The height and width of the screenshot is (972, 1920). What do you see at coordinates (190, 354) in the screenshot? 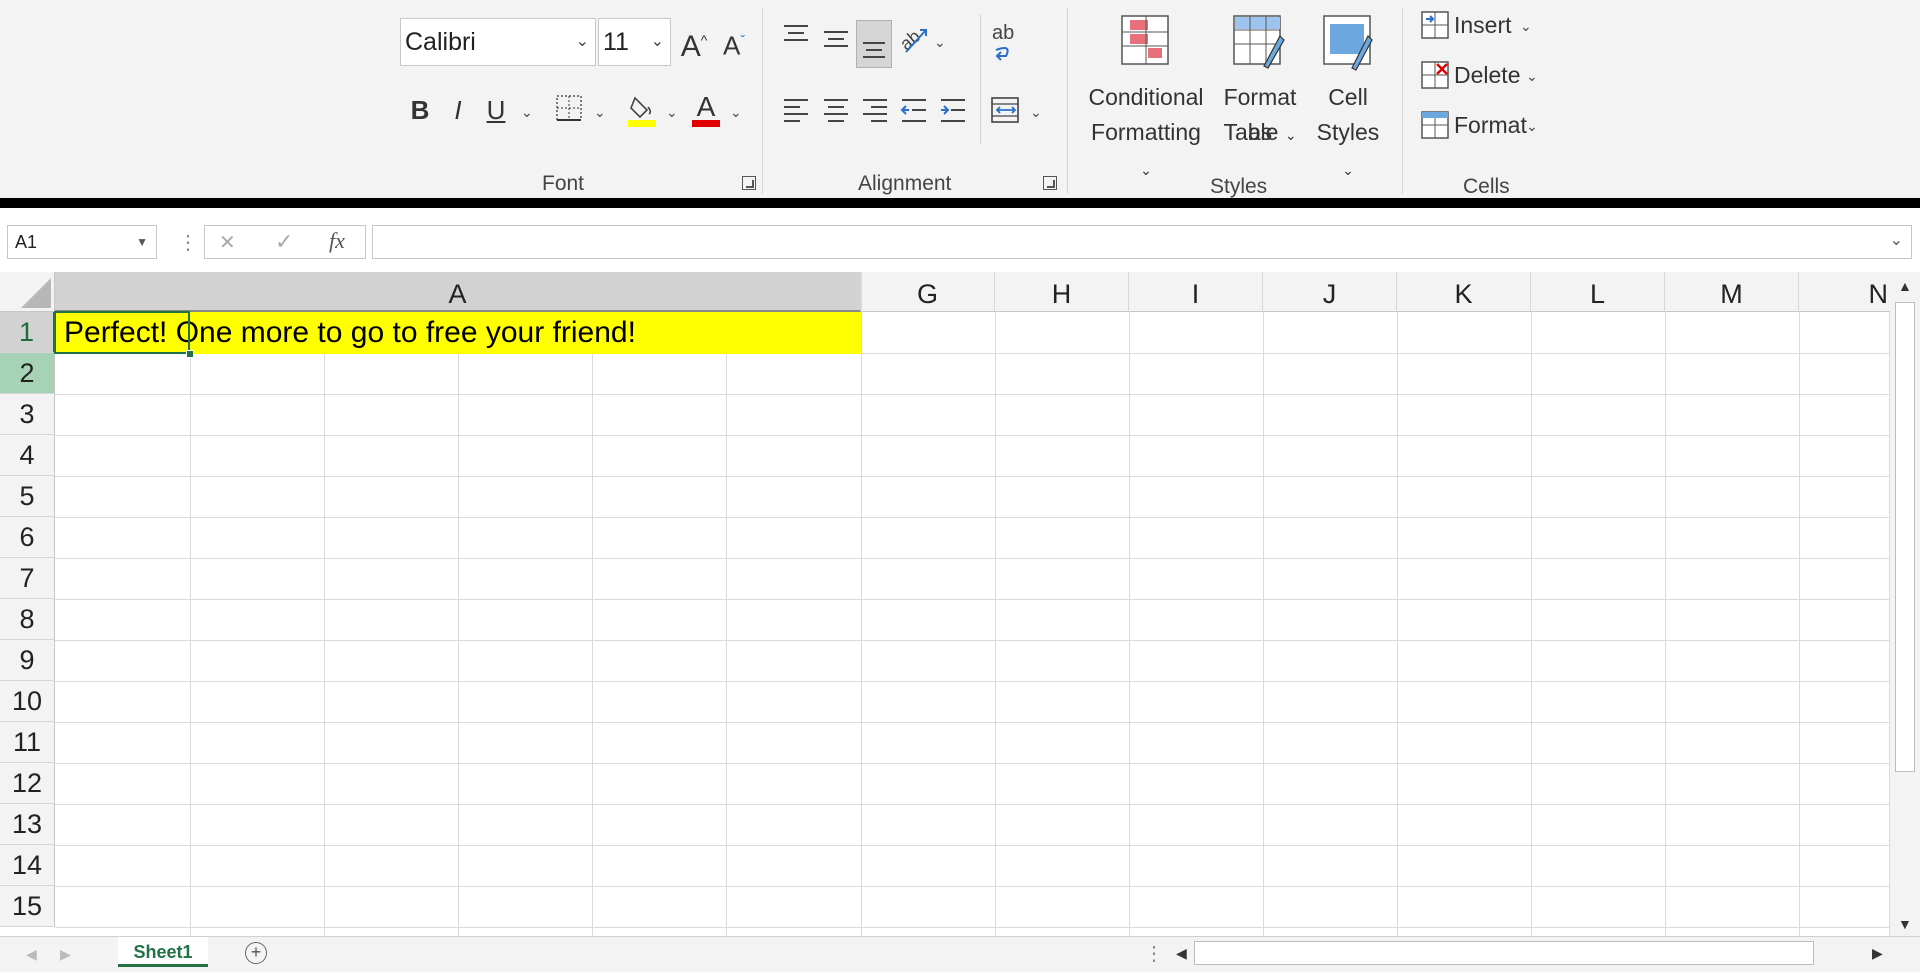
I see `fill-handle` at bounding box center [190, 354].